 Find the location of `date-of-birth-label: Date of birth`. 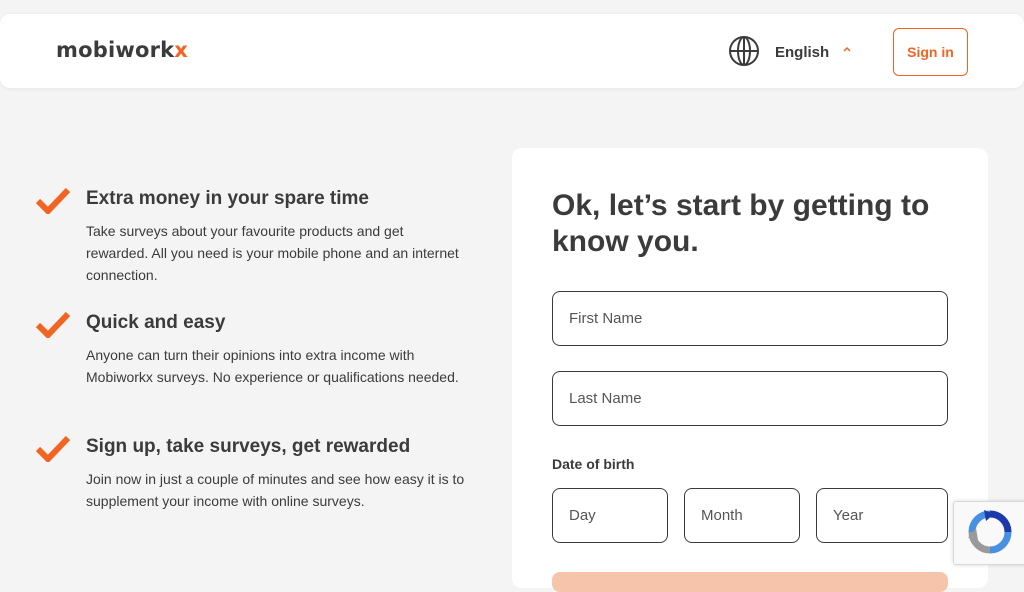

date-of-birth-label: Date of birth is located at coordinates (593, 464).